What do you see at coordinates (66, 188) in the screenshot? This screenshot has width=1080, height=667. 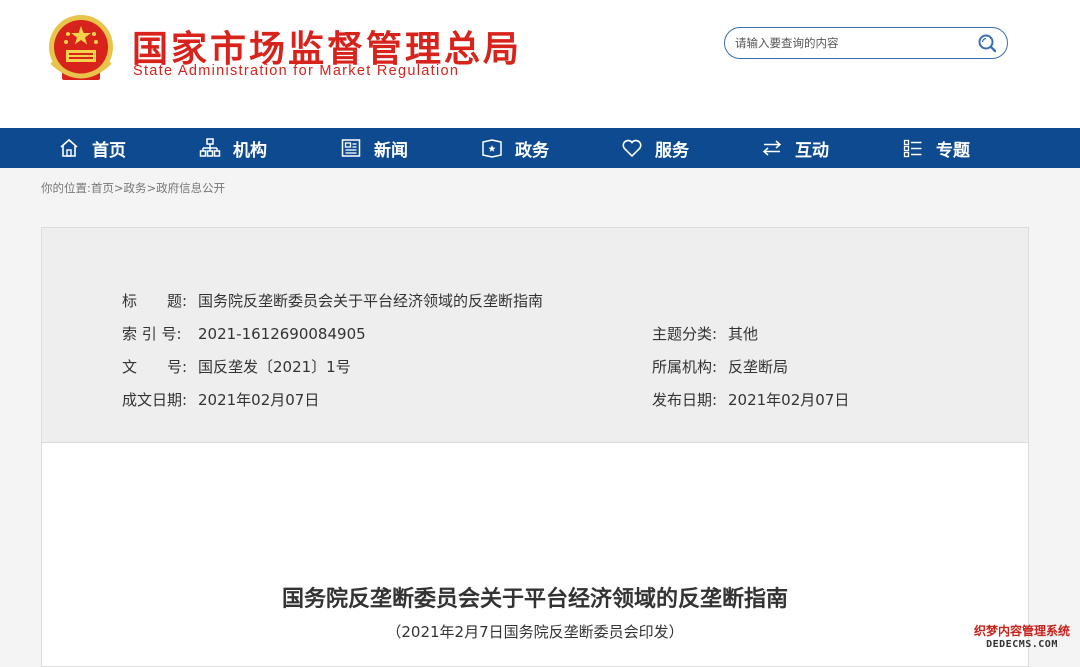 I see `breadcrumb-prefix: 你的位置:` at bounding box center [66, 188].